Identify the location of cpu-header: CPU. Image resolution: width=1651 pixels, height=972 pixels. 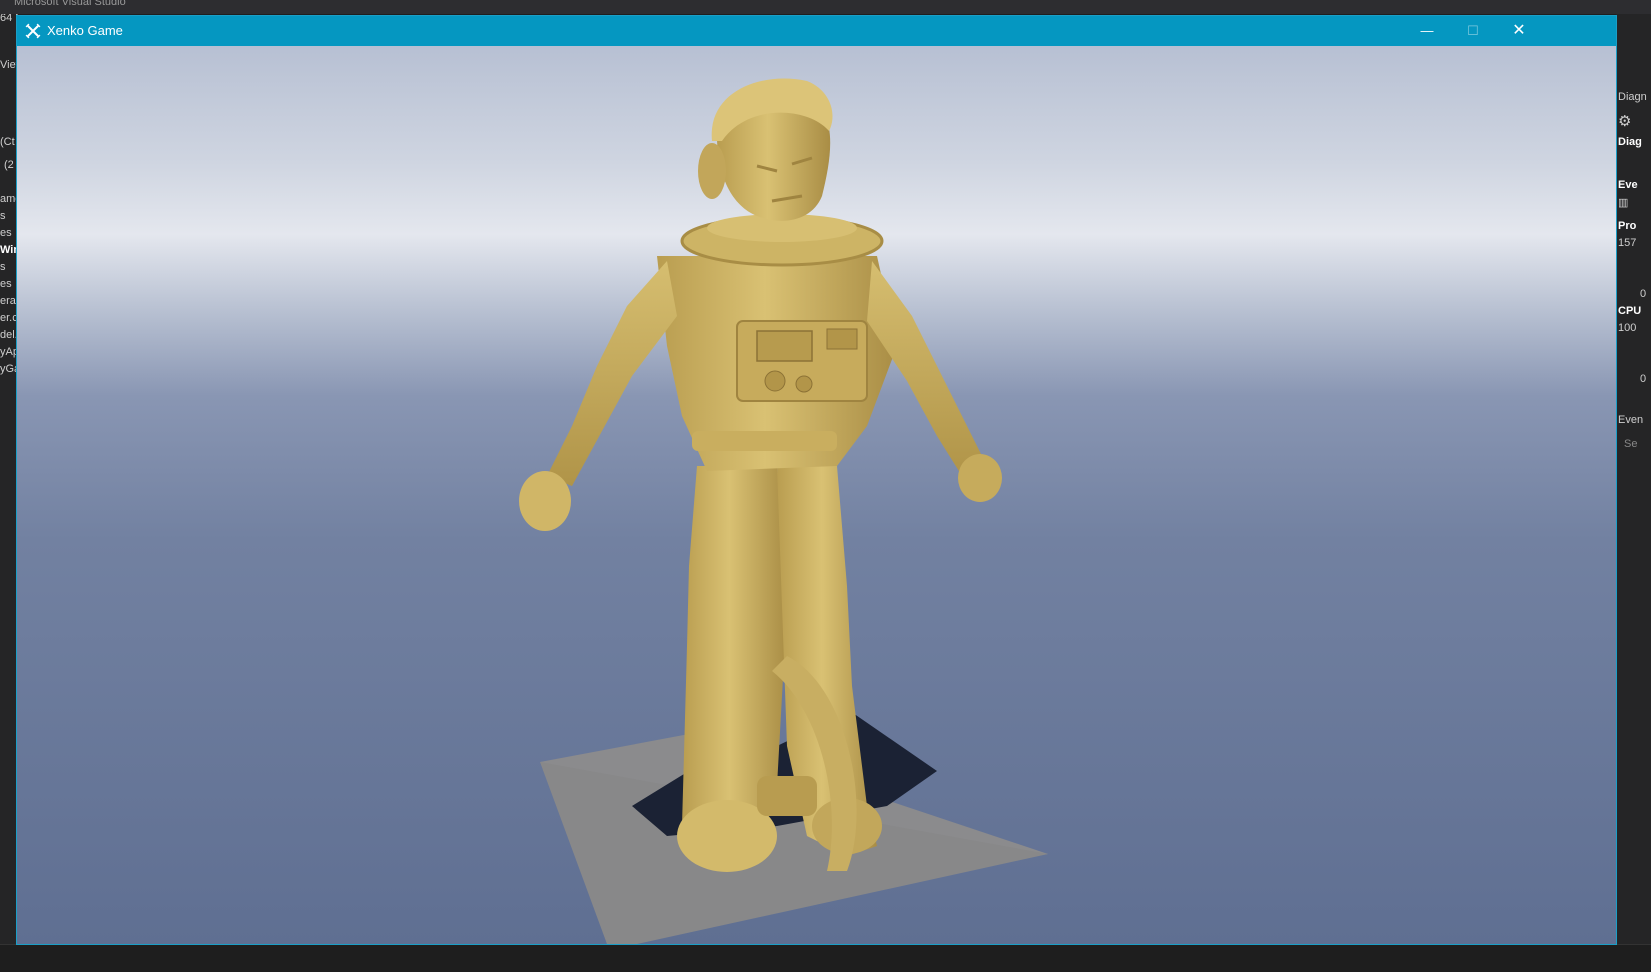
(1629, 311).